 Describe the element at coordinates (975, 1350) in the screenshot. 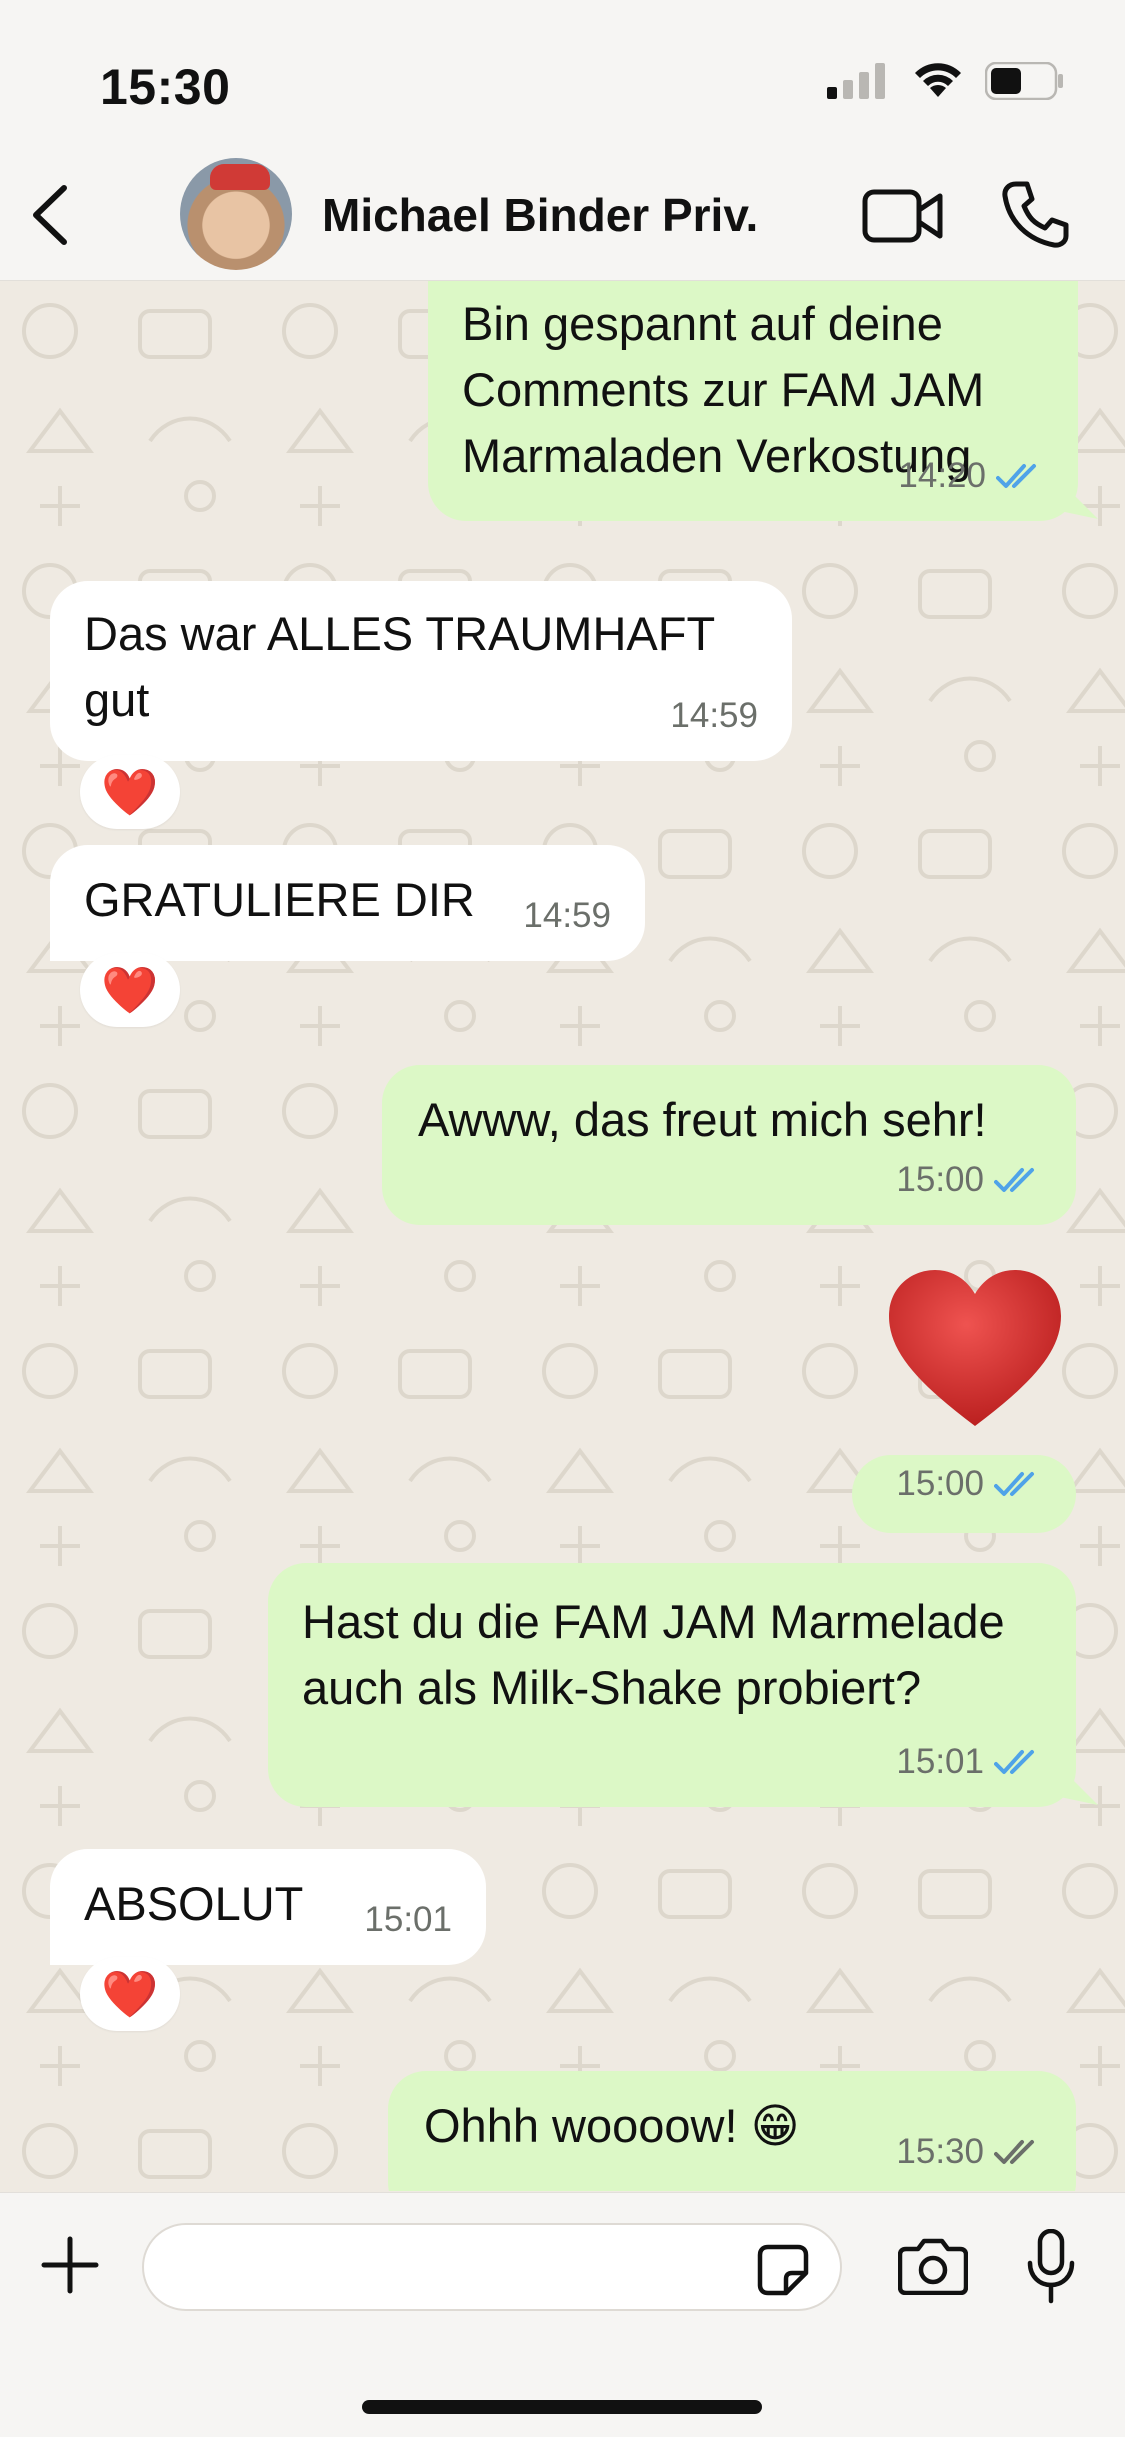

I see `big-heart-emoji` at that location.